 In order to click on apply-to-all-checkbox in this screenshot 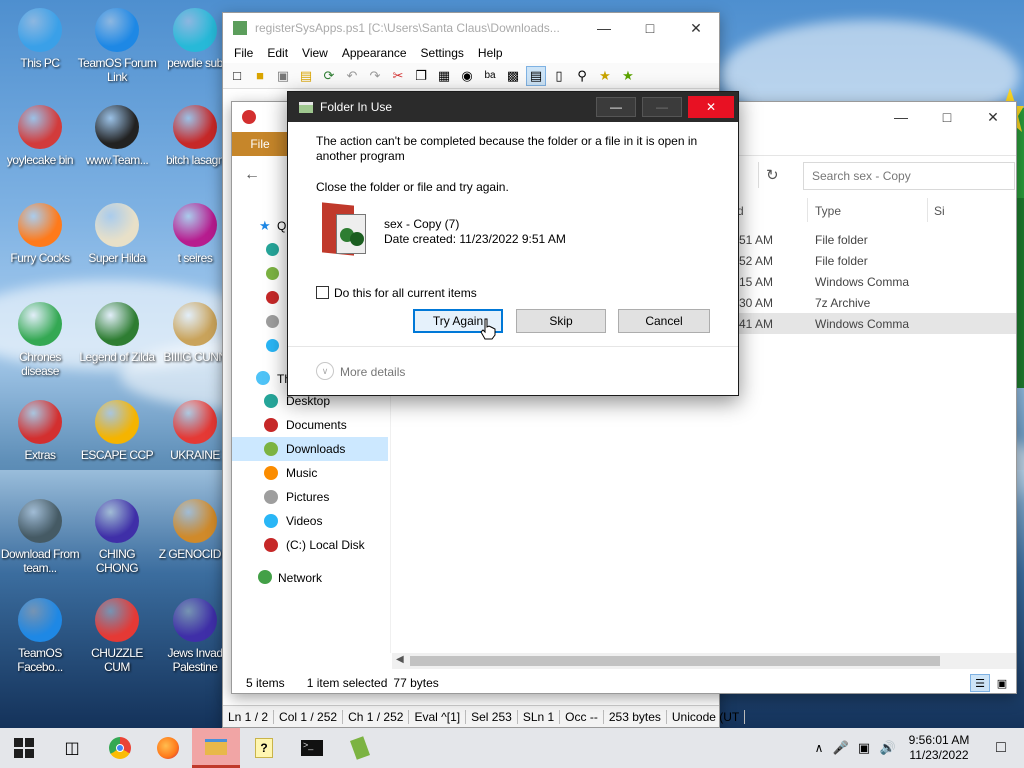, I will do `click(322, 292)`.